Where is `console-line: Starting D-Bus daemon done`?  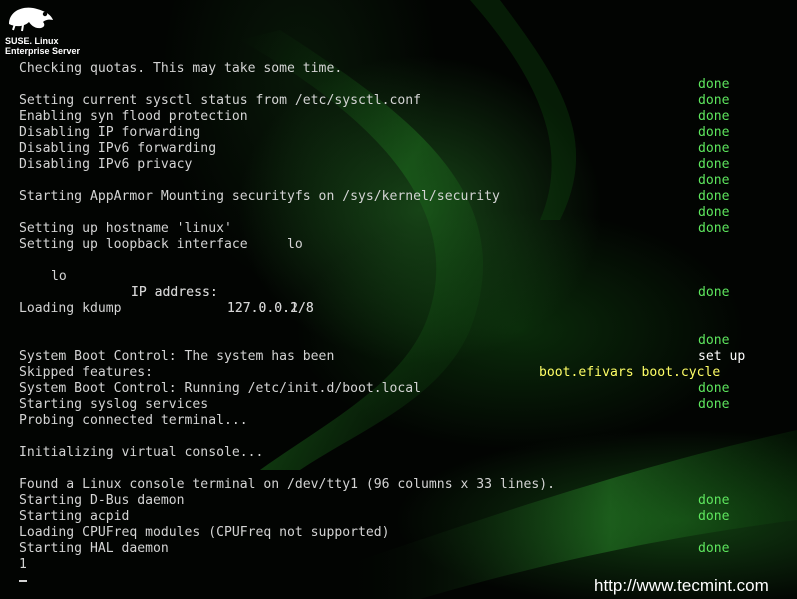 console-line: Starting D-Bus daemon done is located at coordinates (398, 501).